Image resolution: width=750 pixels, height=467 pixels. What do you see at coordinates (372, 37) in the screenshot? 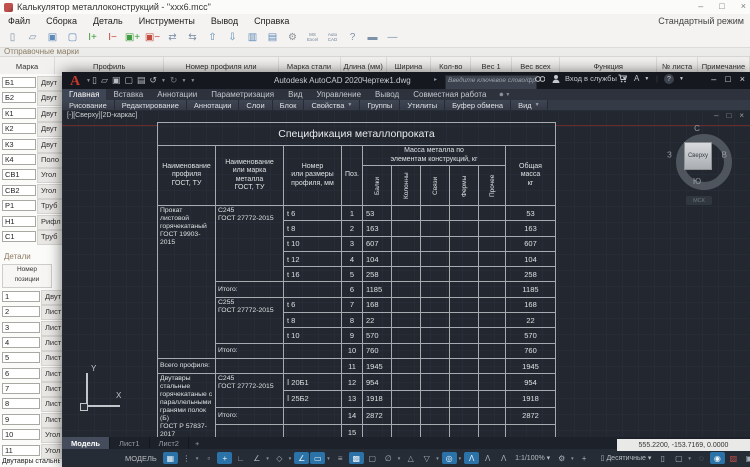
I see `license-icon: ▬` at bounding box center [372, 37].